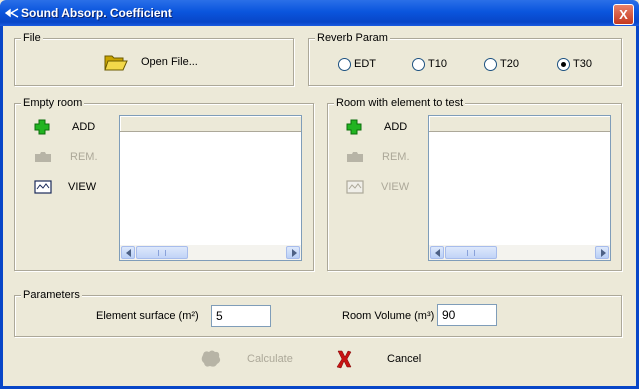 The image size is (639, 389). What do you see at coordinates (84, 157) in the screenshot?
I see `empty-room-remove-label: REM.` at bounding box center [84, 157].